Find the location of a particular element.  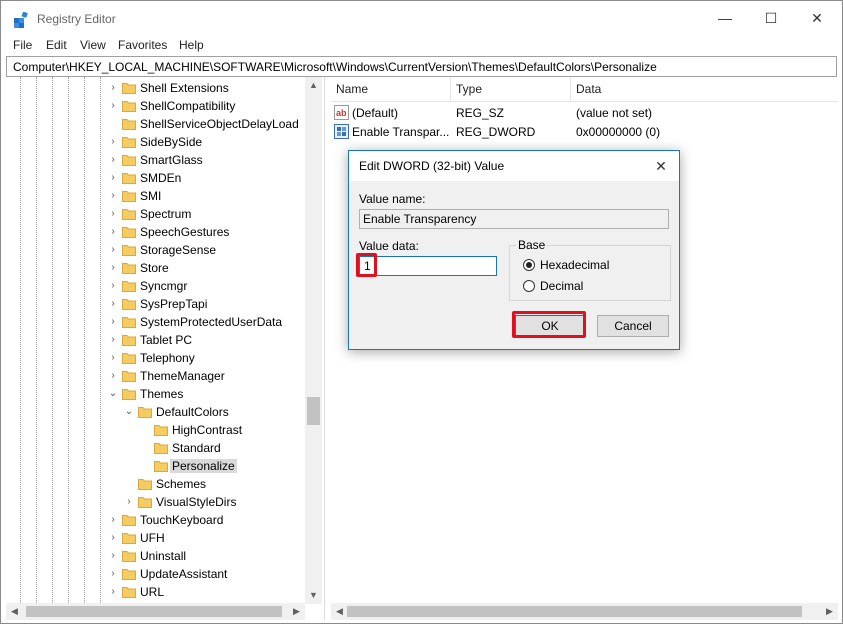

tree-item: › Shell Extensions is located at coordinates (156, 88).